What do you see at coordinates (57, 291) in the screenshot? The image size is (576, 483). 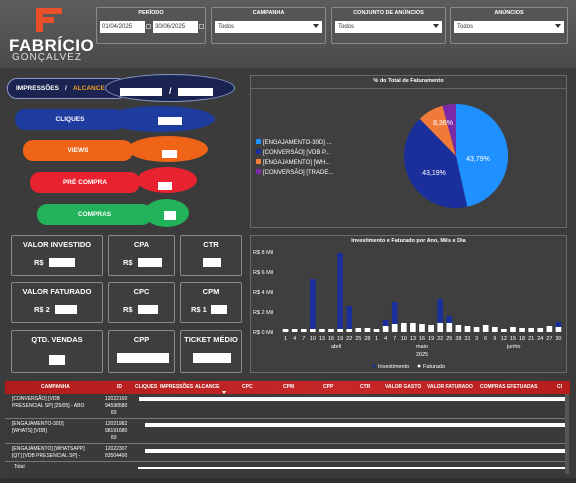 I see `kpi-valor-faturado-label: VALOR FATURADO` at bounding box center [57, 291].